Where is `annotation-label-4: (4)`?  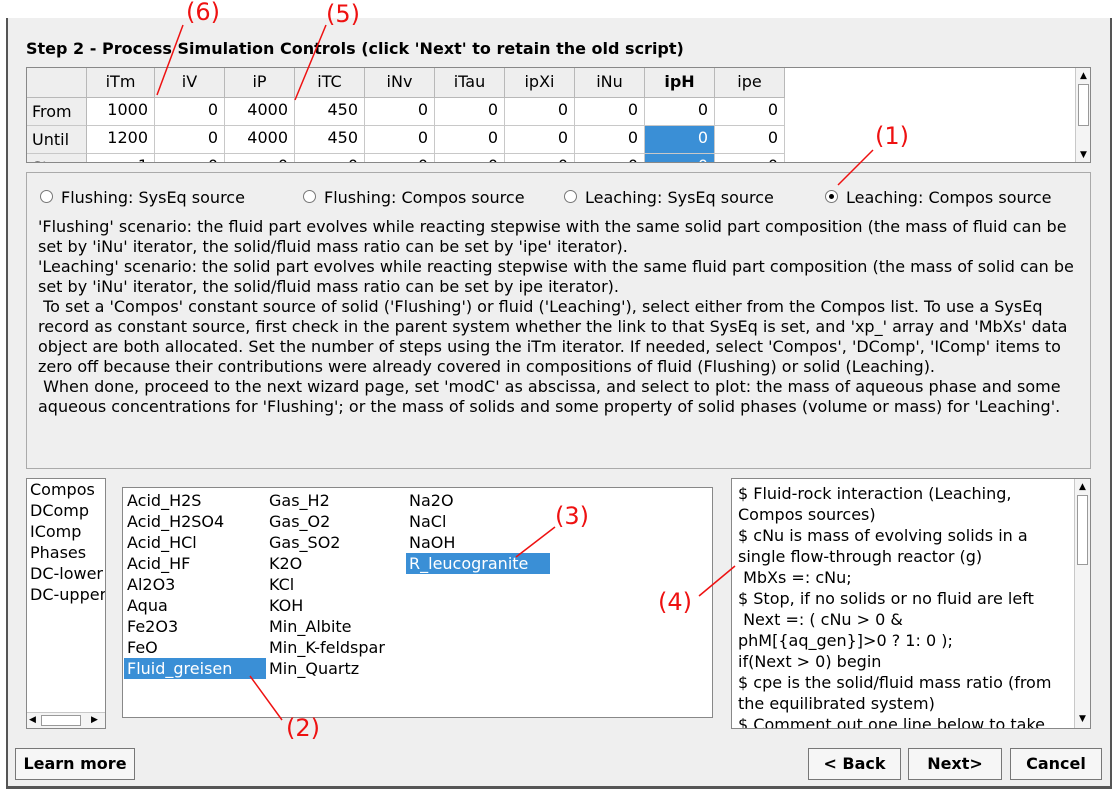 annotation-label-4: (4) is located at coordinates (675, 602).